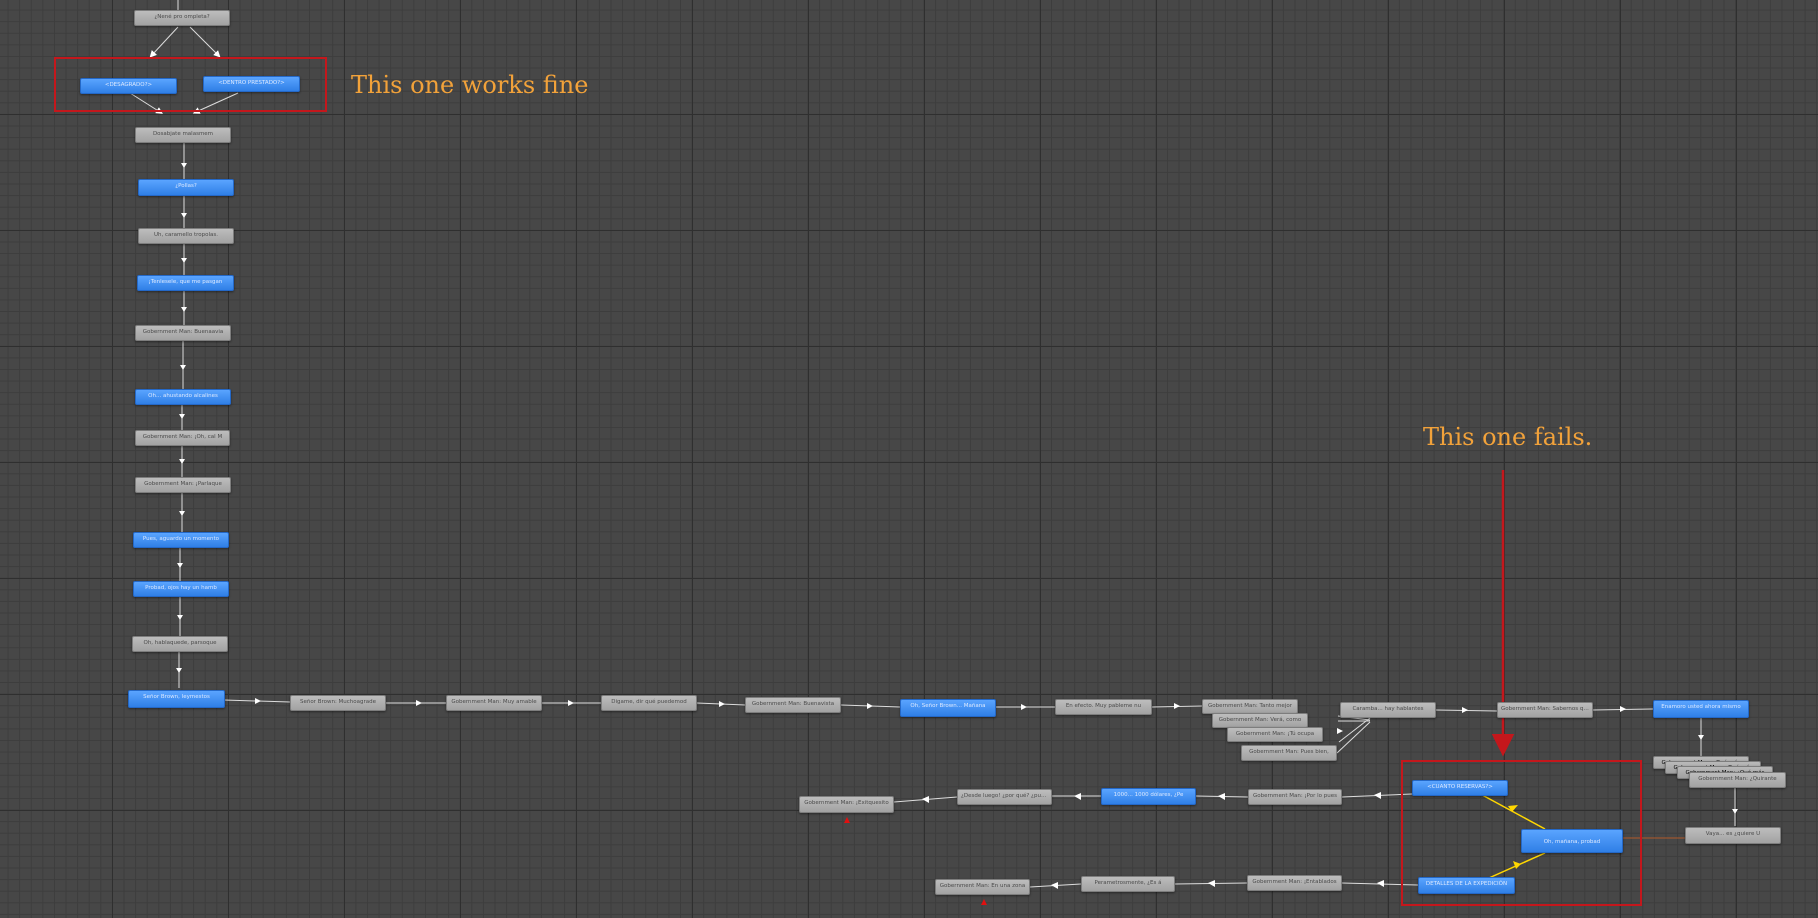 Image resolution: width=1818 pixels, height=918 pixels. Describe the element at coordinates (1737, 780) in the screenshot. I see `state-node: Gobernment Man: ¿Quirante` at that location.